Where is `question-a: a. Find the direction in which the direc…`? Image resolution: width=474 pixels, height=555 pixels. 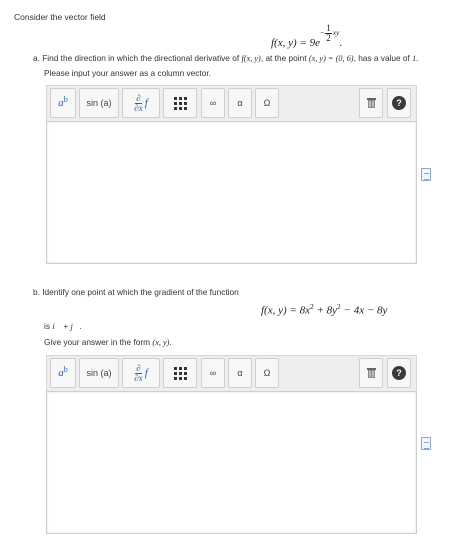
question-a: a. Find the direction in which the direc… is located at coordinates (226, 58).